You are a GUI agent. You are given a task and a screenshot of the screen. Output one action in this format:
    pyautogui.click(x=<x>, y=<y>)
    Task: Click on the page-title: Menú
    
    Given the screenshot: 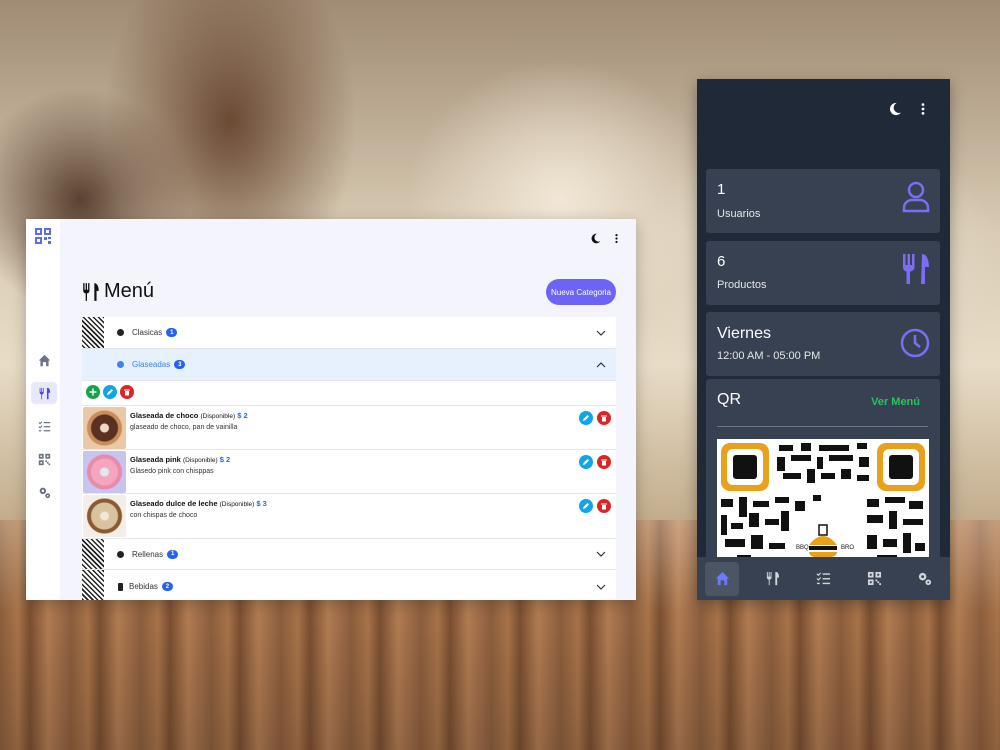 What is the action you would take?
    pyautogui.click(x=118, y=291)
    